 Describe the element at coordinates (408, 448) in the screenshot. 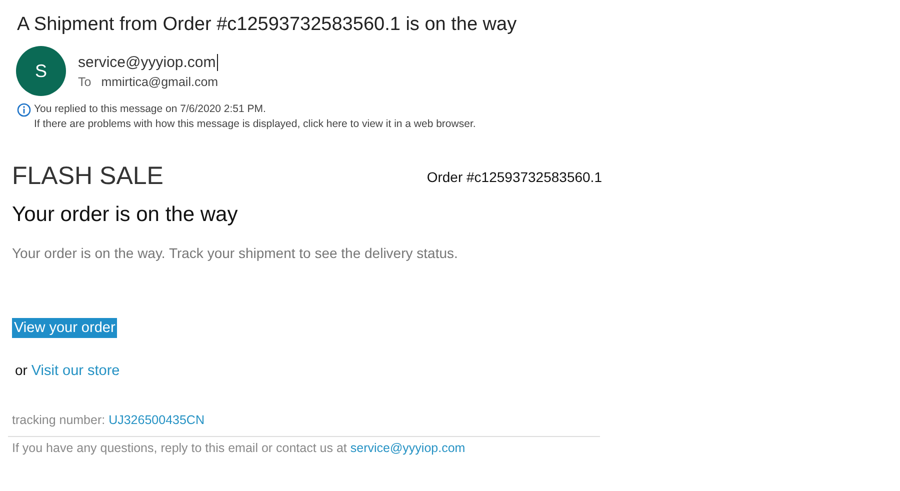

I see `email-link: service@yyyiop.com` at that location.